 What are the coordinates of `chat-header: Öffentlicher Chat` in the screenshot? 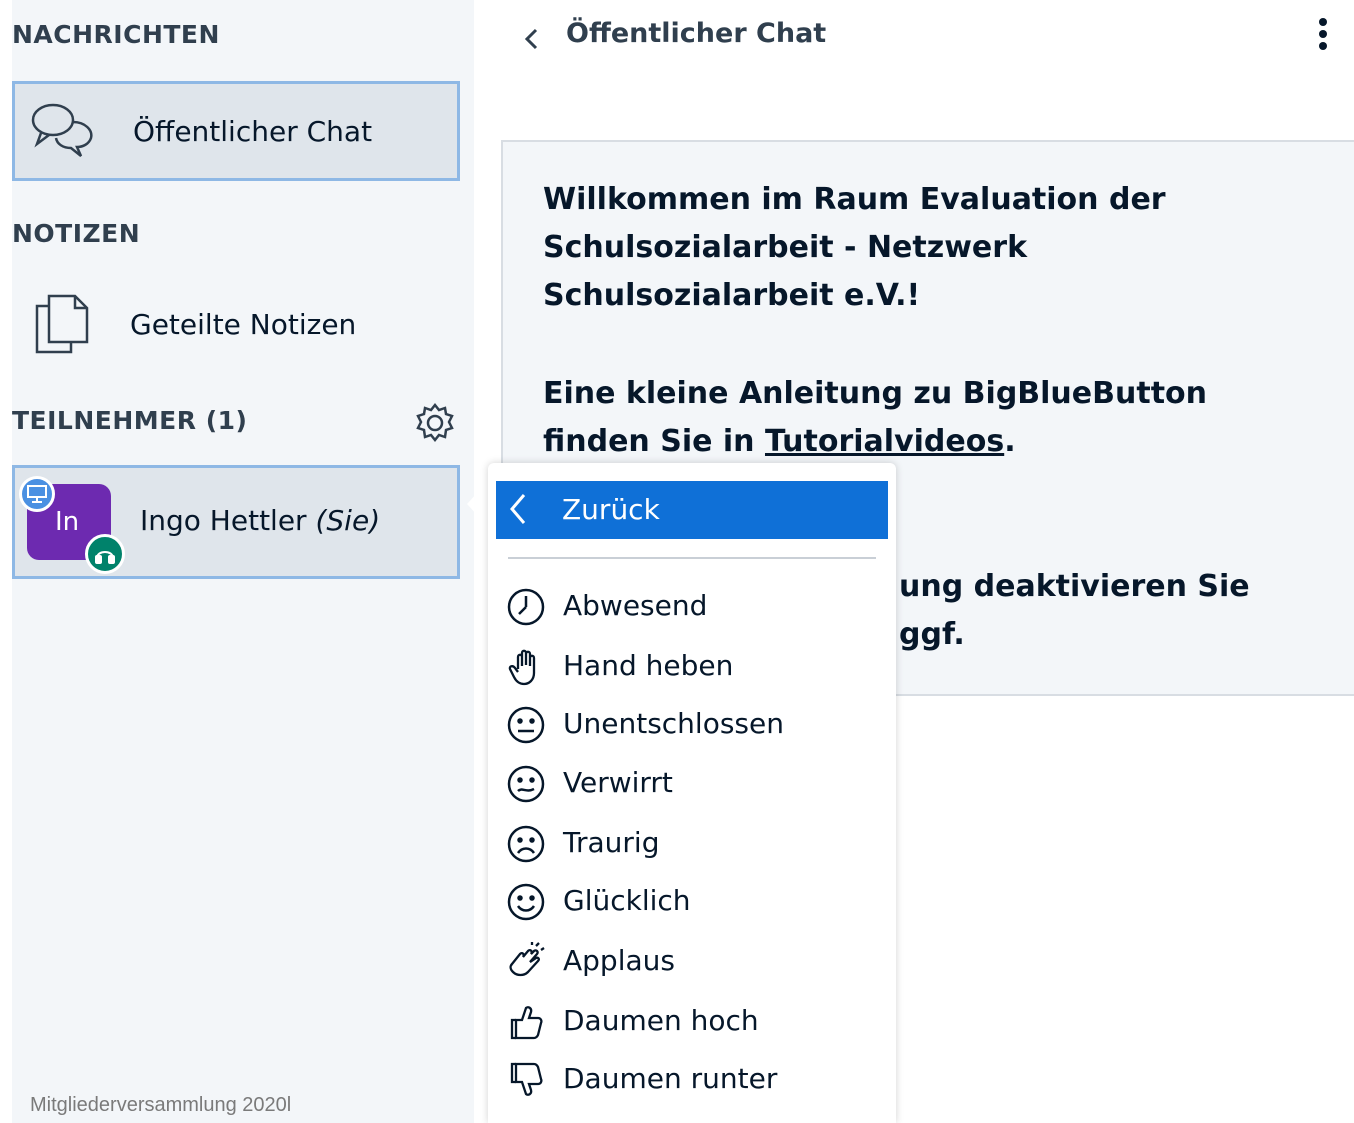 It's located at (914, 40).